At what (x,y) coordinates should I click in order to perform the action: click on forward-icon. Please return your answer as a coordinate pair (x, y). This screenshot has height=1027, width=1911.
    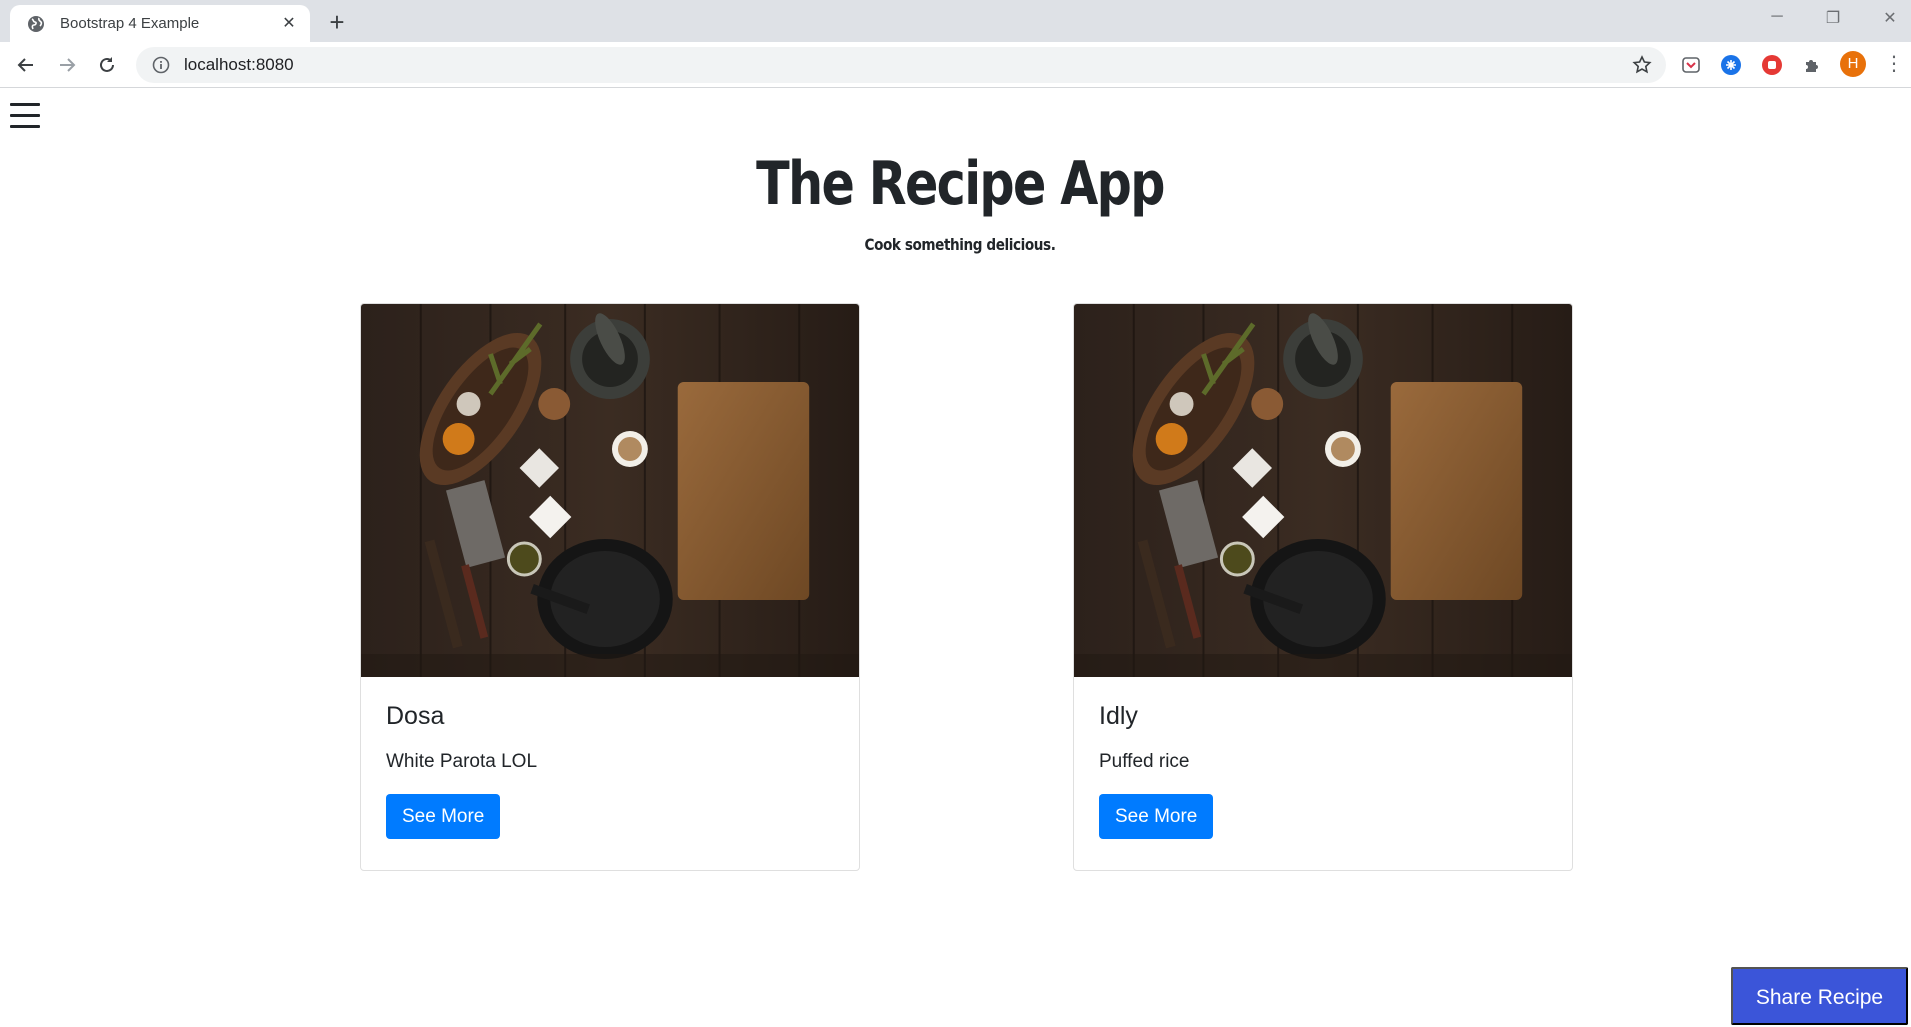
    Looking at the image, I should click on (67, 65).